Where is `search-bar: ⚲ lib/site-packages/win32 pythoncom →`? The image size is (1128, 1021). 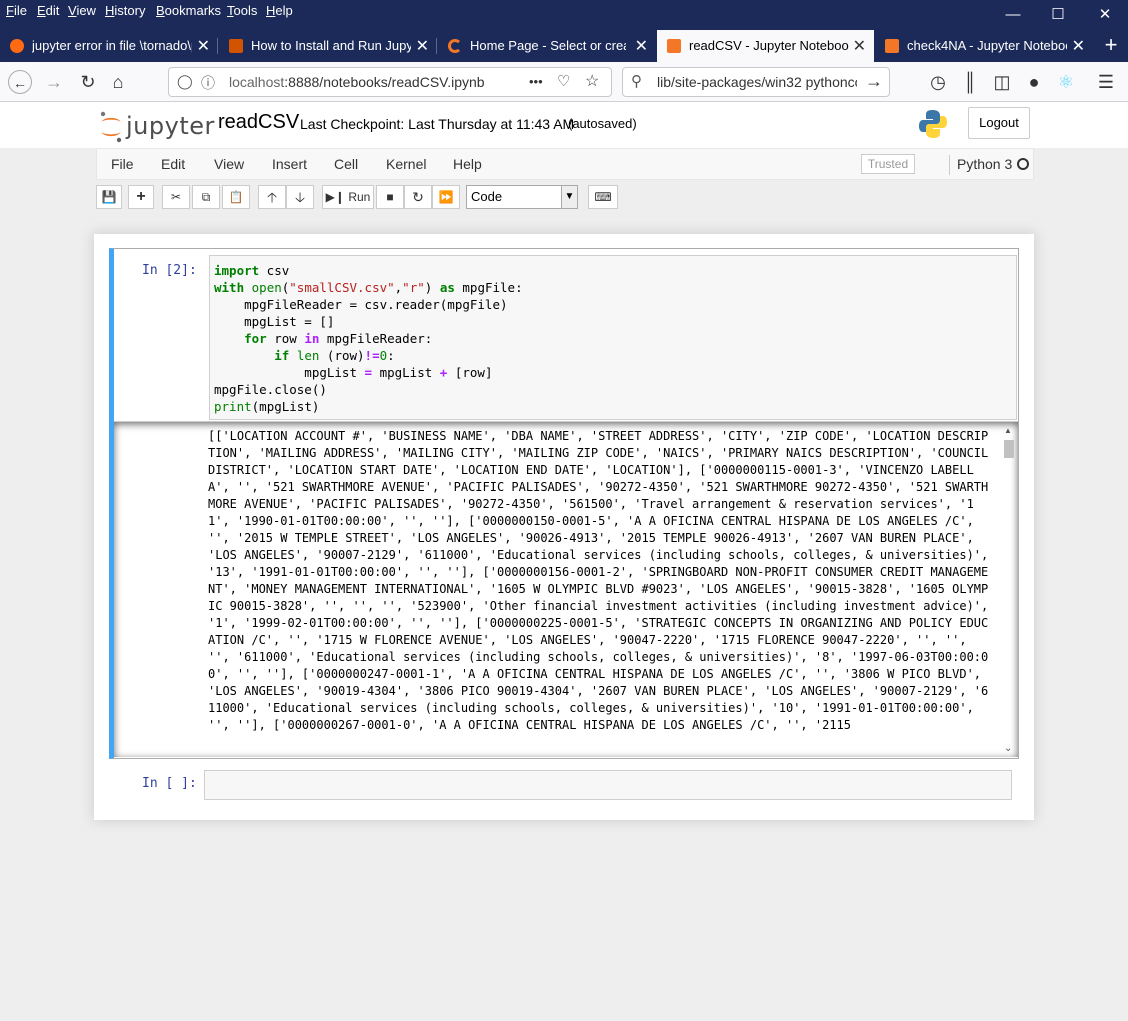
search-bar: ⚲ lib/site-packages/win32 pythoncom → is located at coordinates (756, 82).